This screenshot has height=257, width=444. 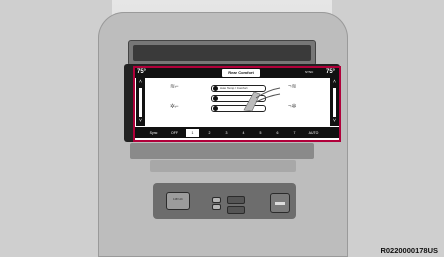 I want to click on right-temp-slider: ˄ ˅, so click(x=334, y=102).